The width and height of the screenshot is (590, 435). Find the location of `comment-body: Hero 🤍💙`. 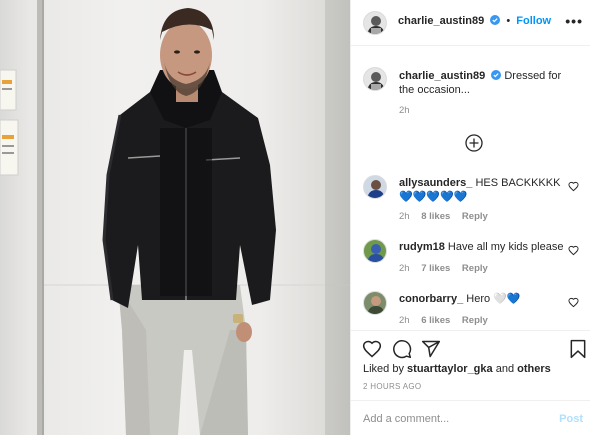

comment-body: Hero 🤍💙 is located at coordinates (493, 299).